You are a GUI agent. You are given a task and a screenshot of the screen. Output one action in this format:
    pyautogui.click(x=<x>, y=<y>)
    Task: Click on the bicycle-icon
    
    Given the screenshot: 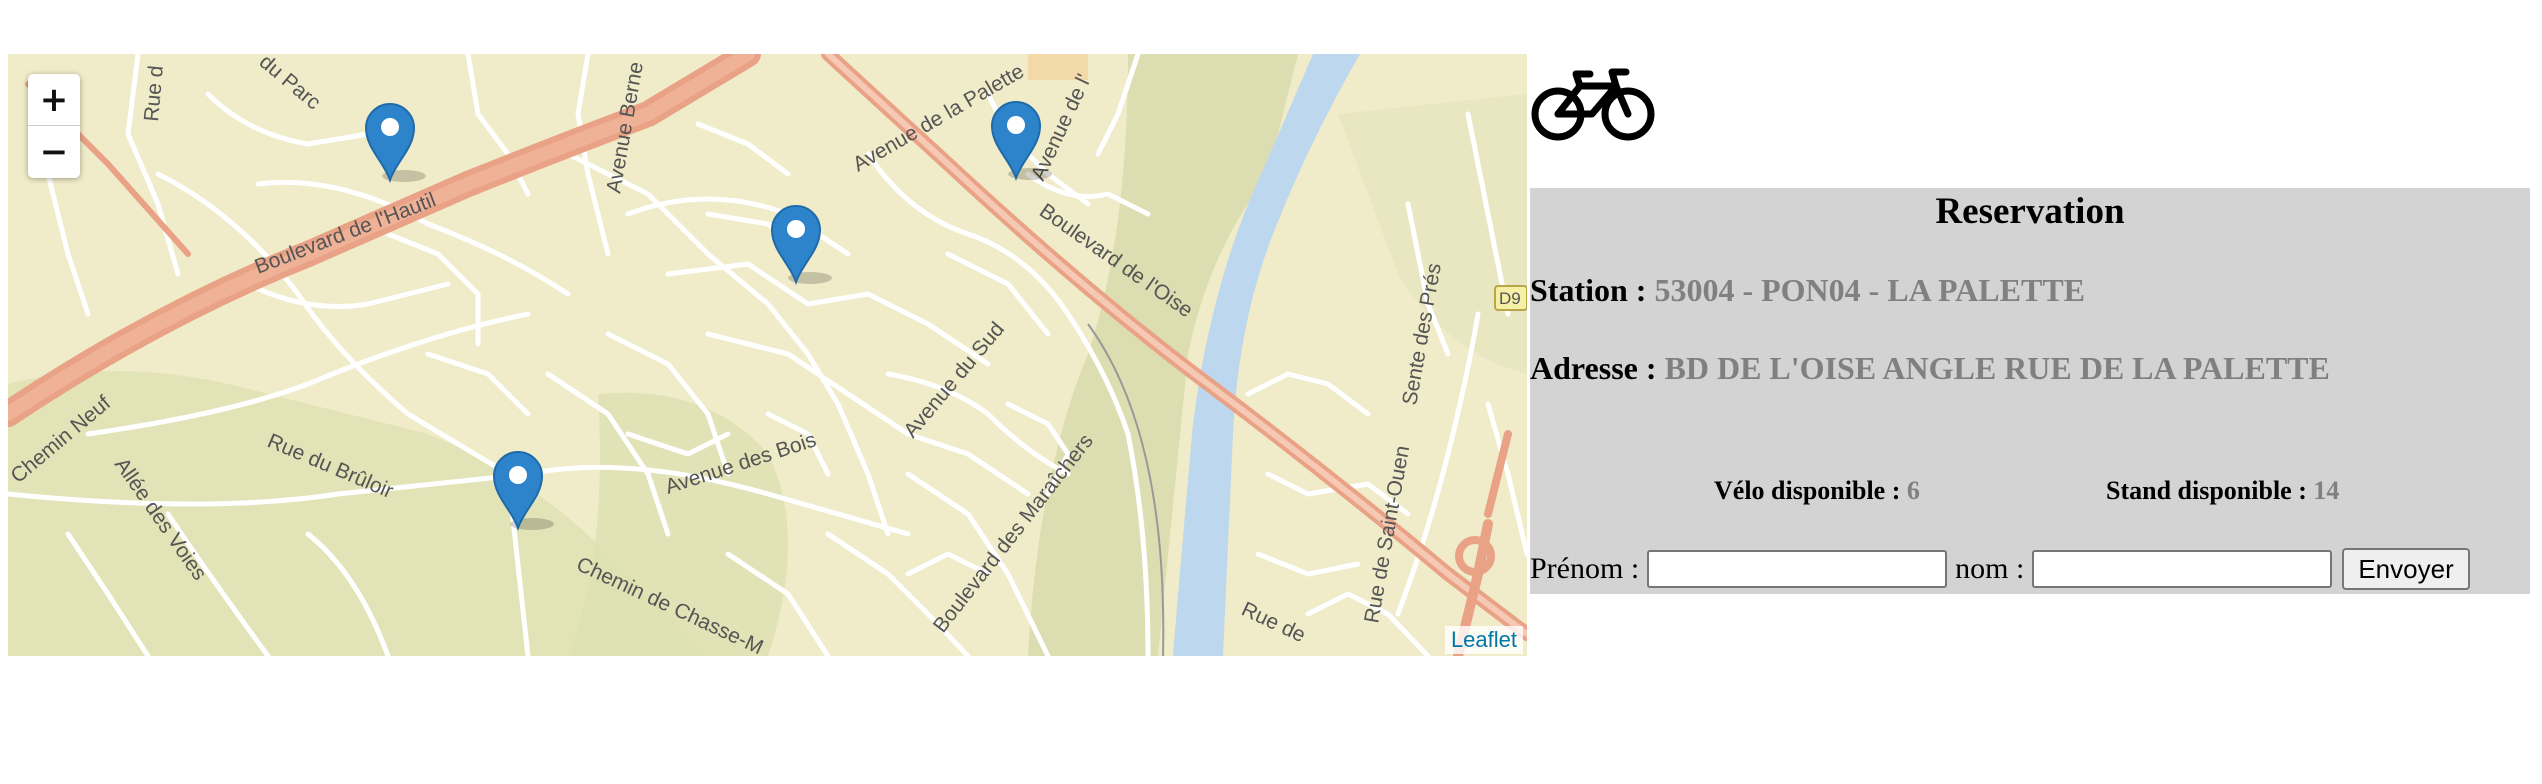 What is the action you would take?
    pyautogui.click(x=1593, y=103)
    